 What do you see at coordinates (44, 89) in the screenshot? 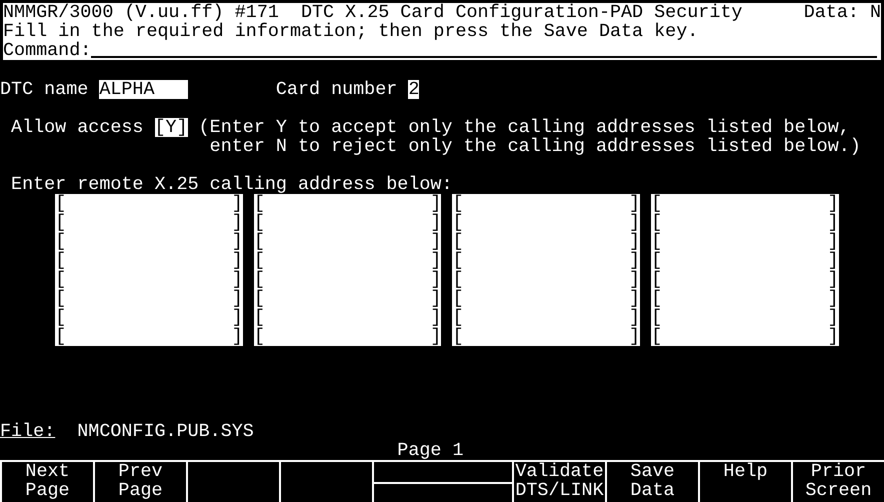
I see `field-label: DTC name` at bounding box center [44, 89].